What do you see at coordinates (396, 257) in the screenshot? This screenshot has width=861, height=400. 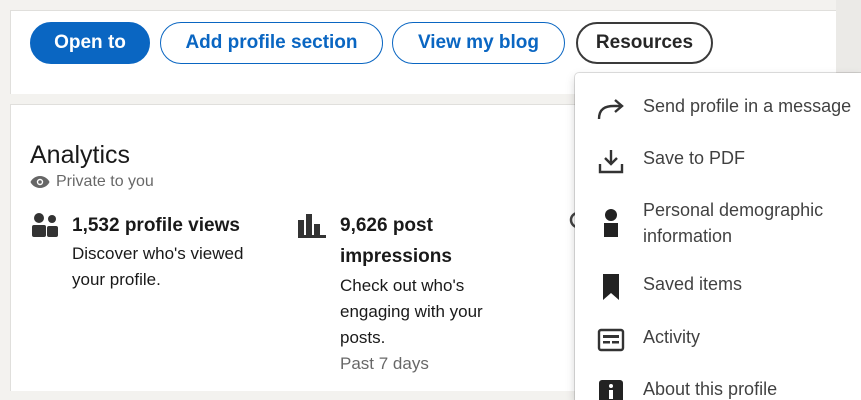 I see `post-impressions-link-line-2: impressions` at bounding box center [396, 257].